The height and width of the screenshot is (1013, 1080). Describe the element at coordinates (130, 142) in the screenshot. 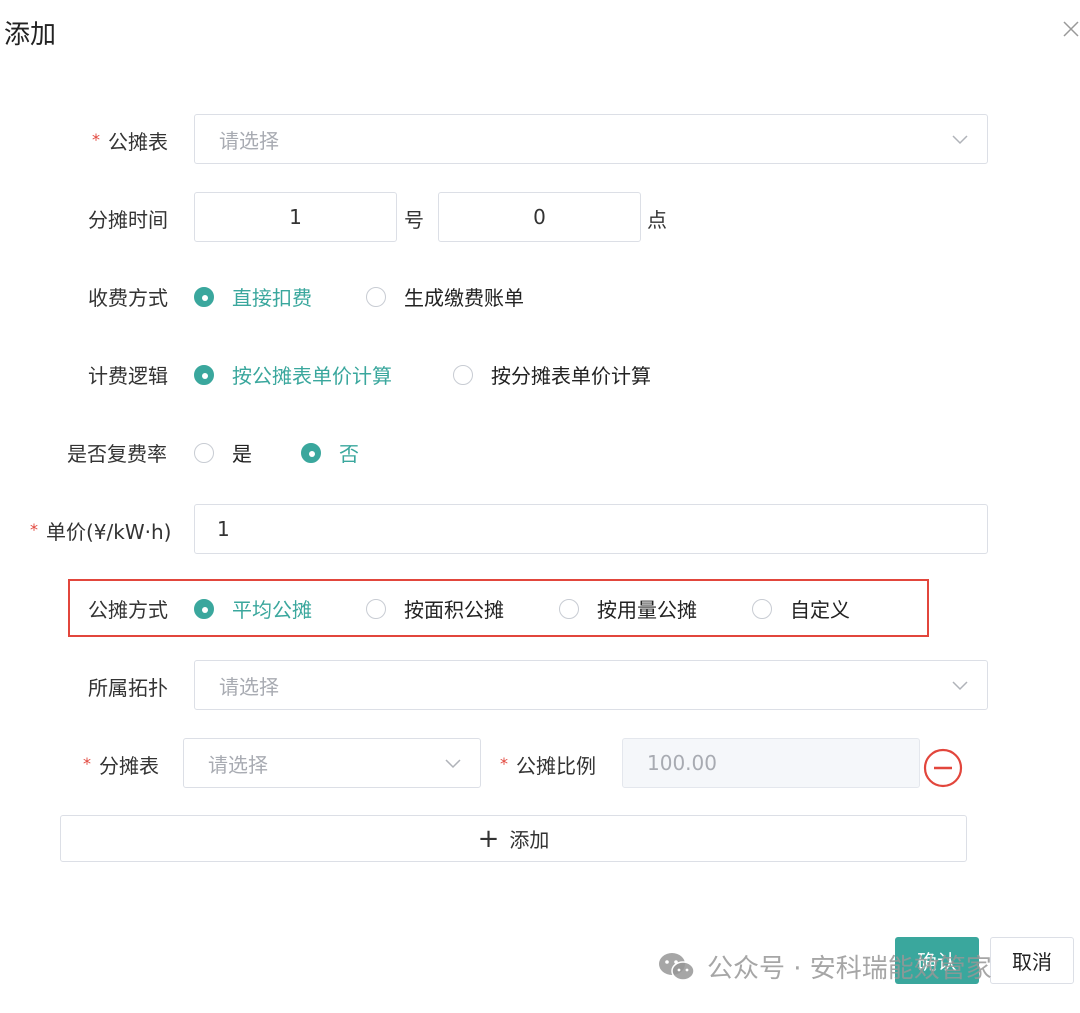

I see `shared-meter-label: * 公摊表` at that location.